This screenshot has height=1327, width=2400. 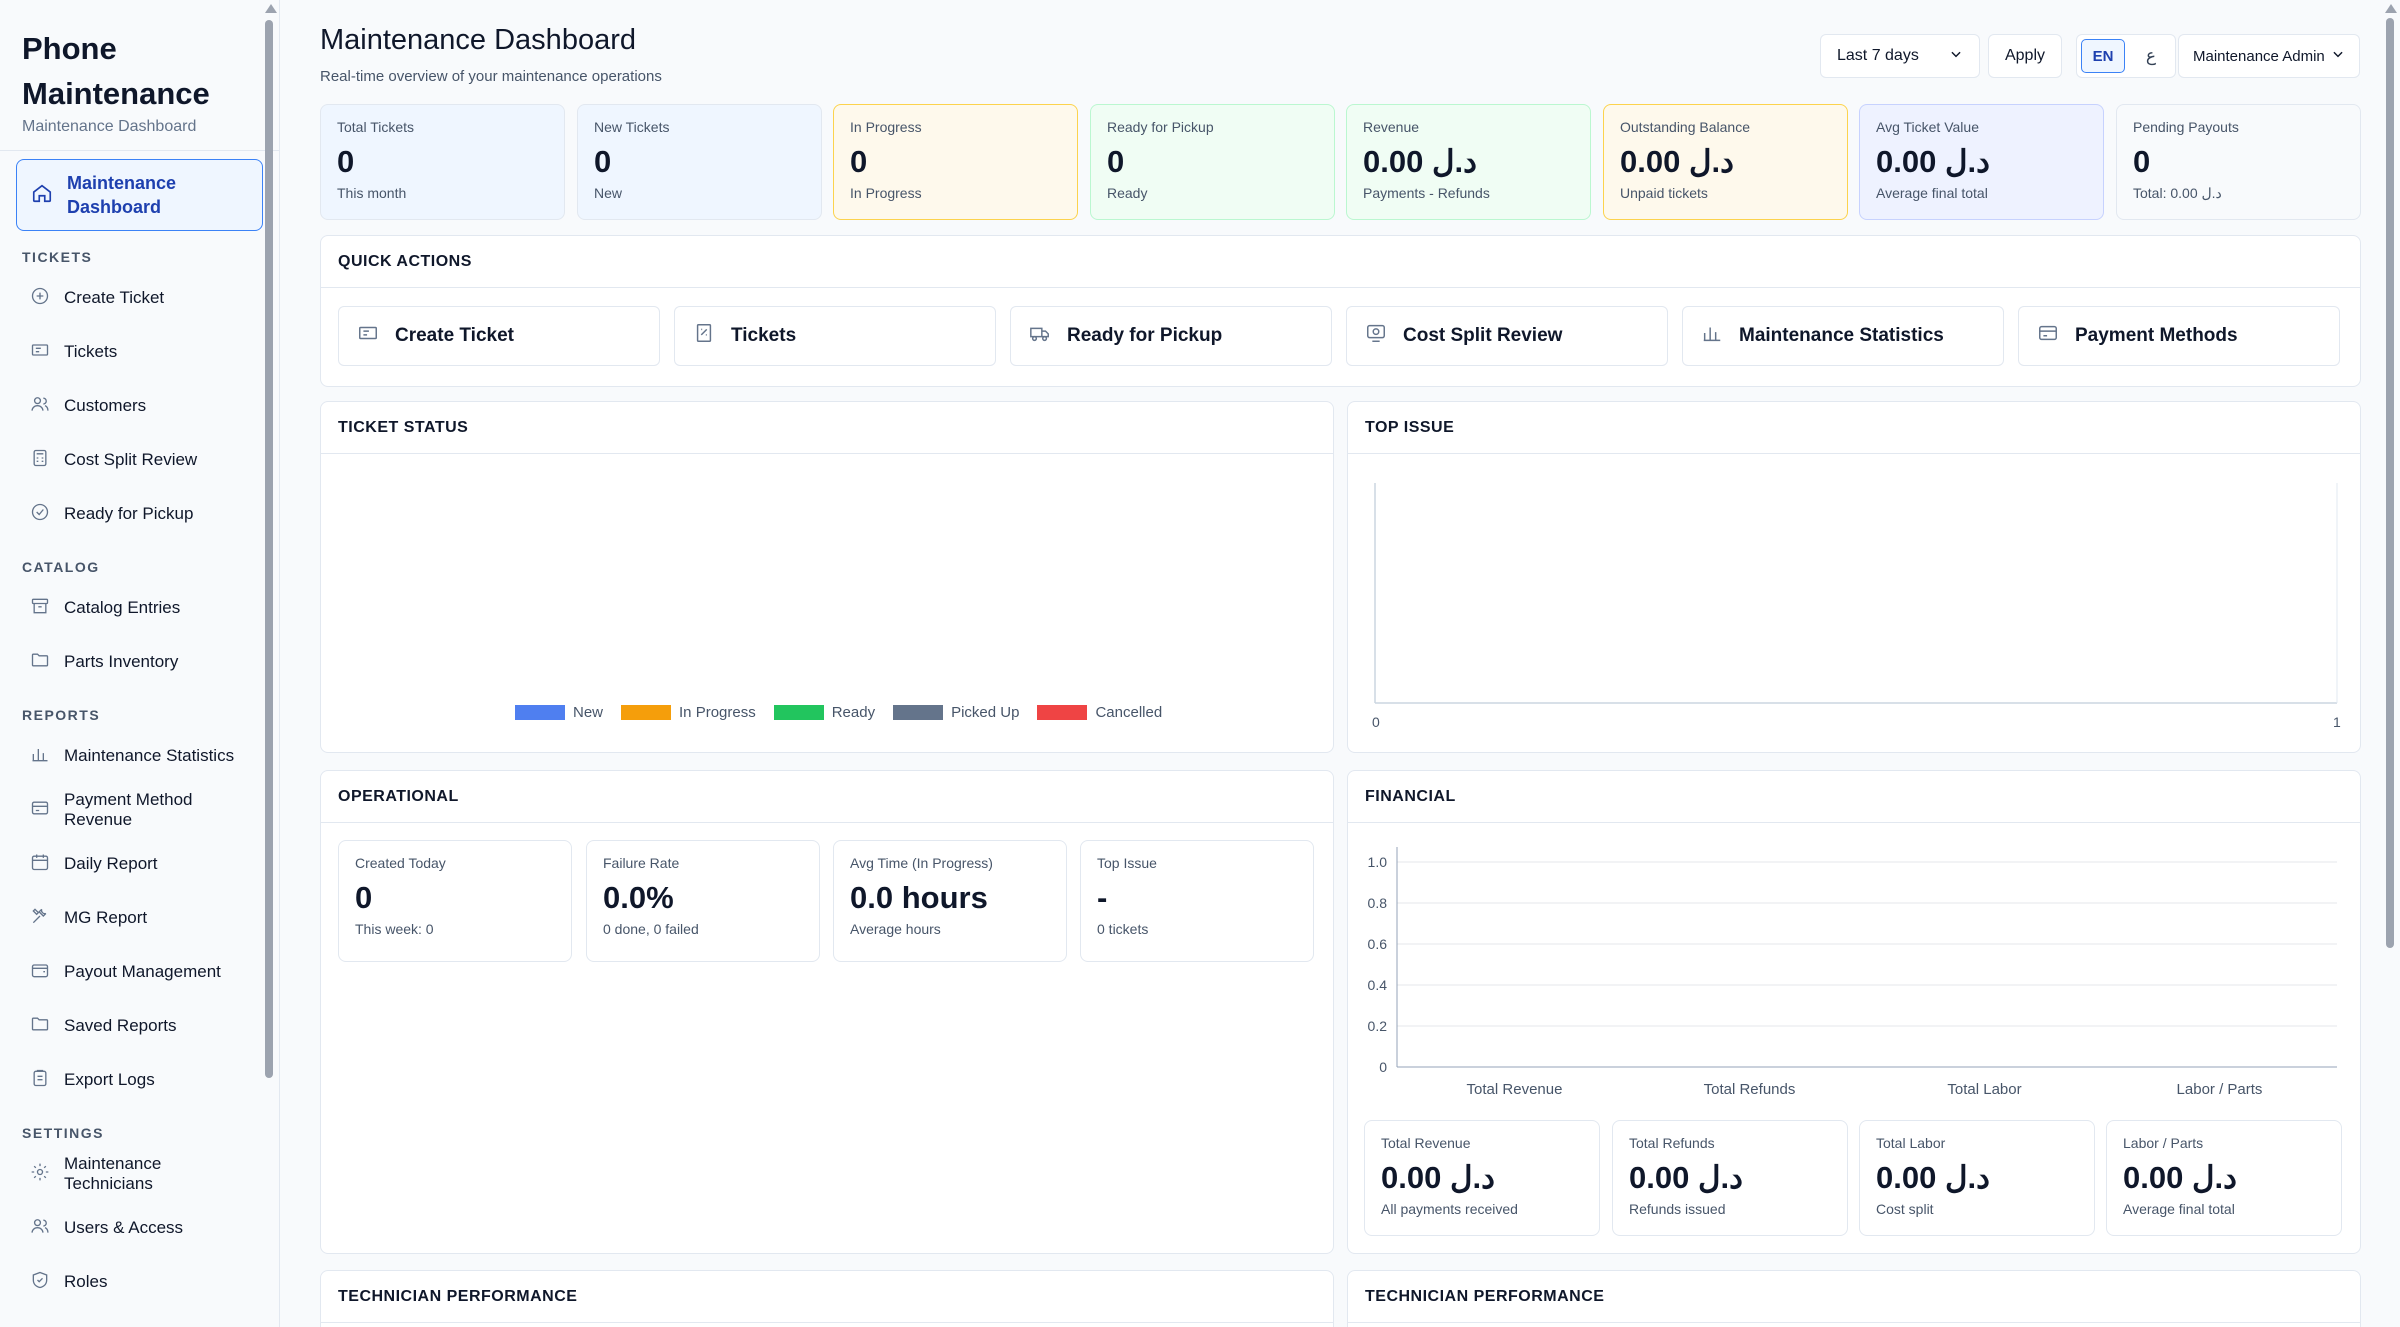 I want to click on wallet-icon, so click(x=40, y=972).